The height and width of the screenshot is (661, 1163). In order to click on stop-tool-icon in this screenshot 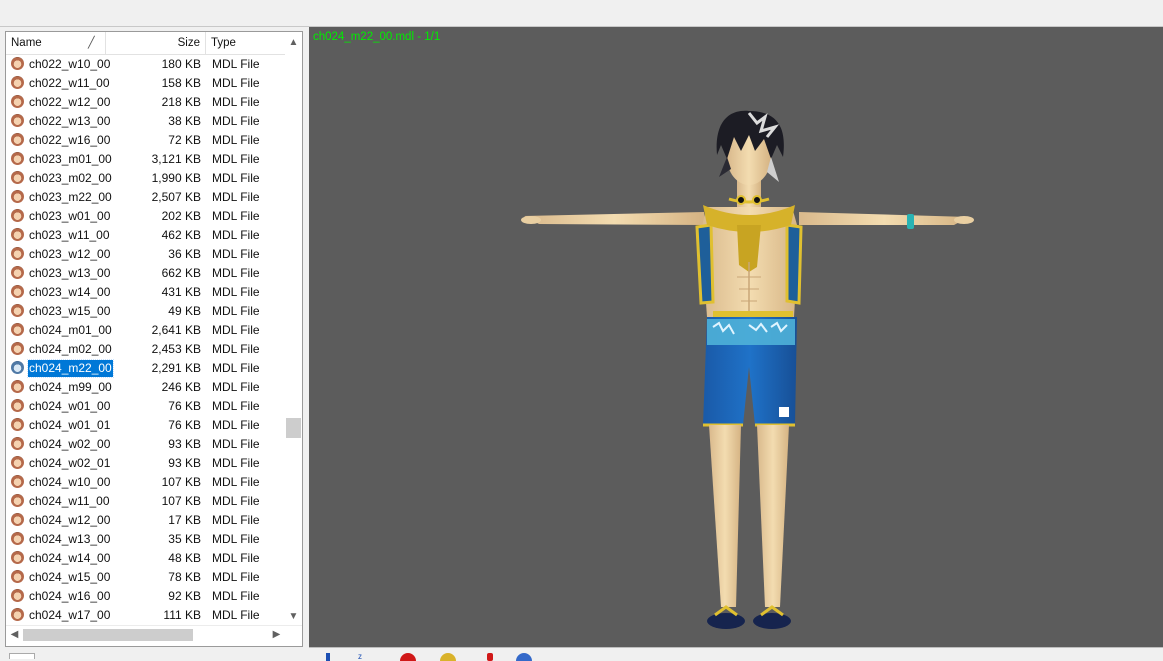, I will do `click(408, 656)`.